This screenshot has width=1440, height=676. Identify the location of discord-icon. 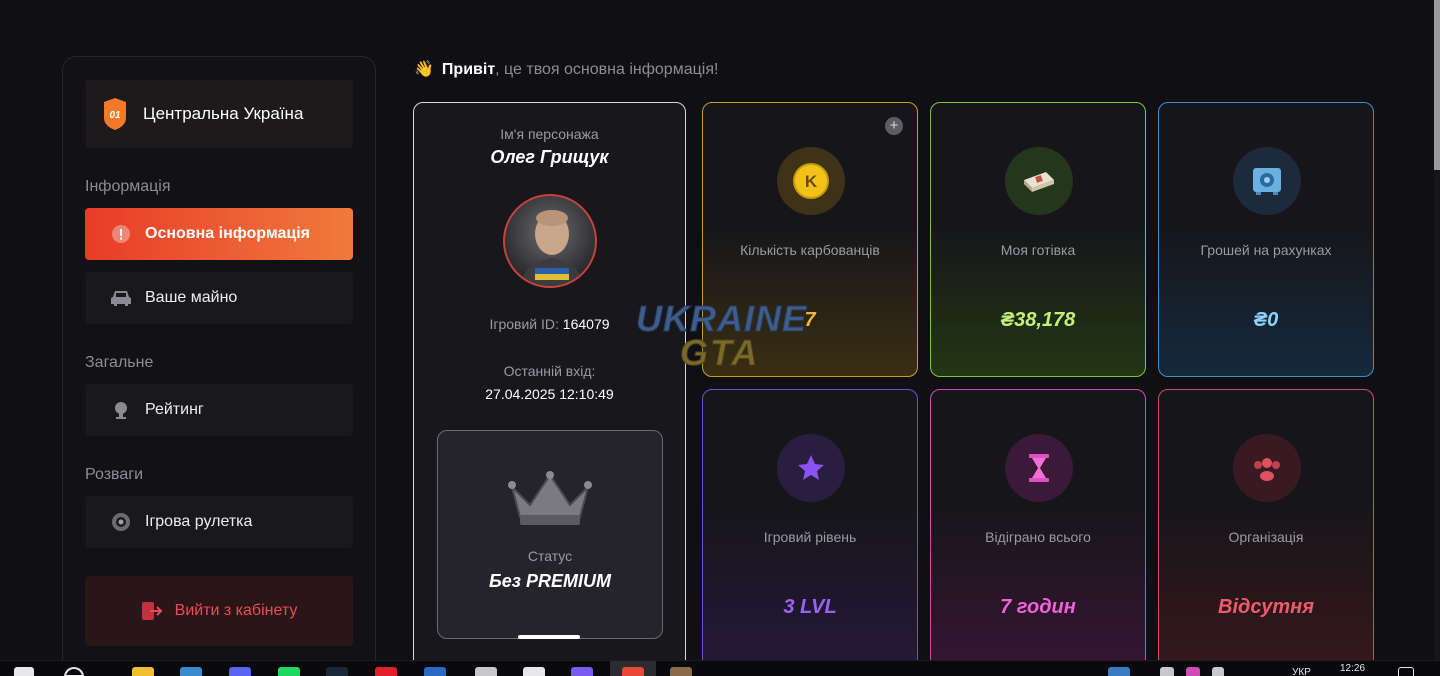
(240, 671).